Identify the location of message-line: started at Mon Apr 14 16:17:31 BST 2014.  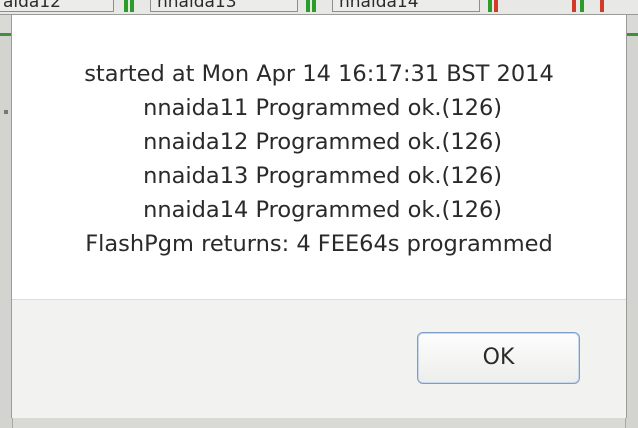
(319, 74).